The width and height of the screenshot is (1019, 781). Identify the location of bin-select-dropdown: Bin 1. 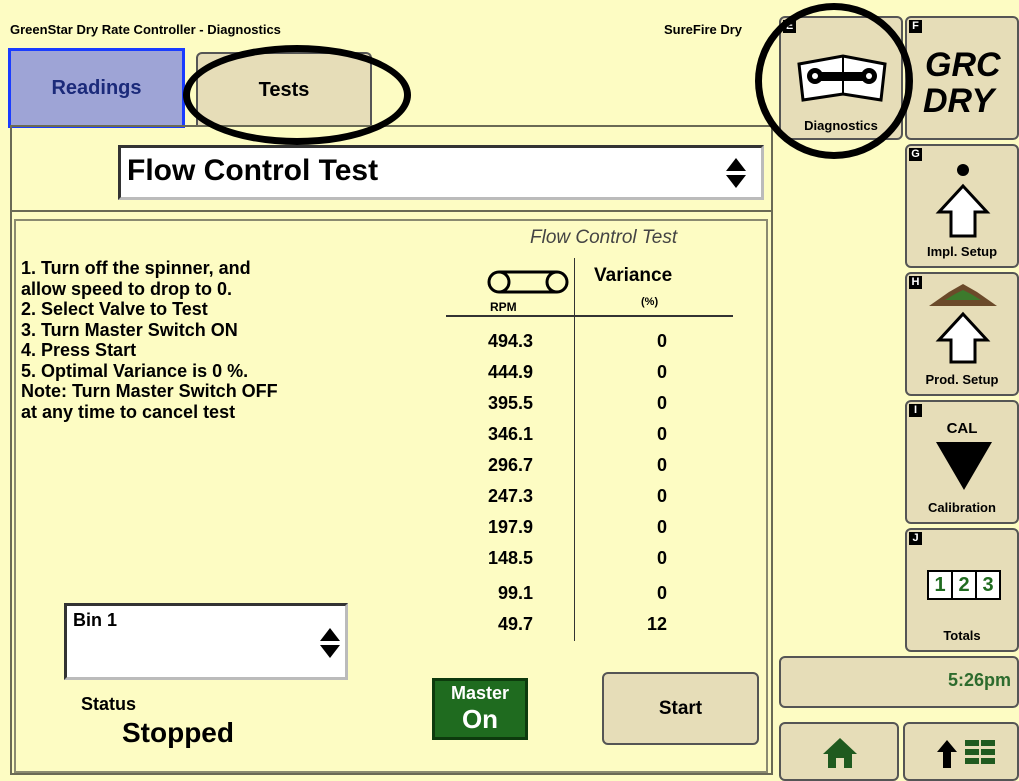
(206, 641).